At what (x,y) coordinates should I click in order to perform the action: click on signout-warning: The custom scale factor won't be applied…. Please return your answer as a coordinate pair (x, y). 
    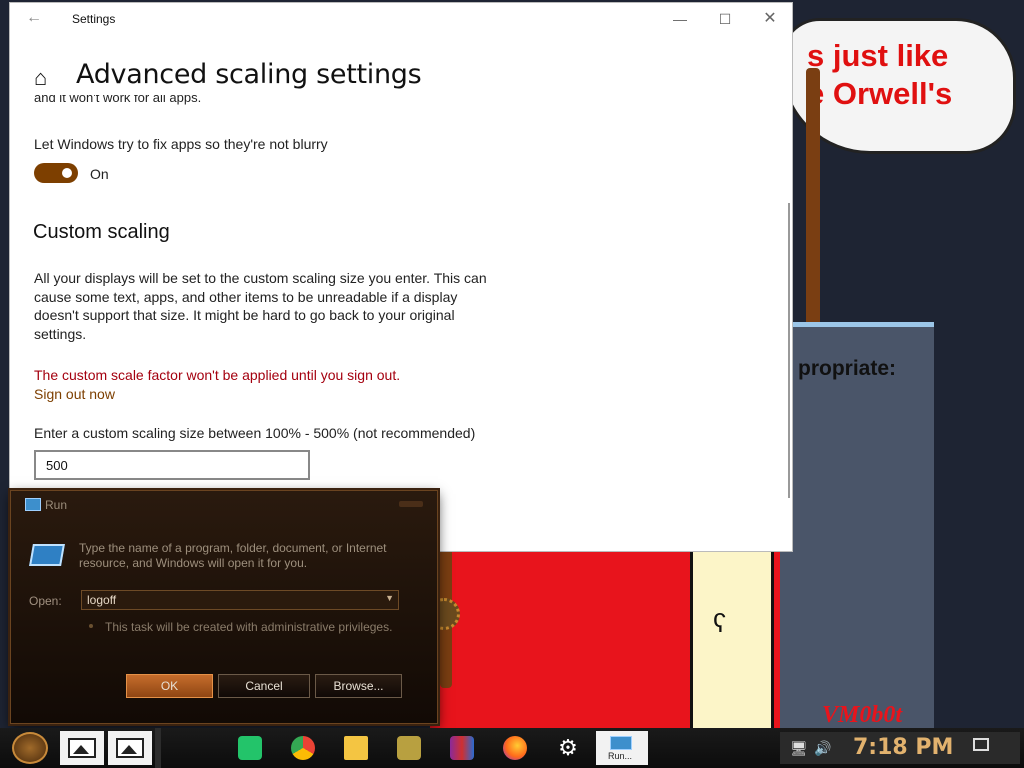
    Looking at the image, I should click on (217, 375).